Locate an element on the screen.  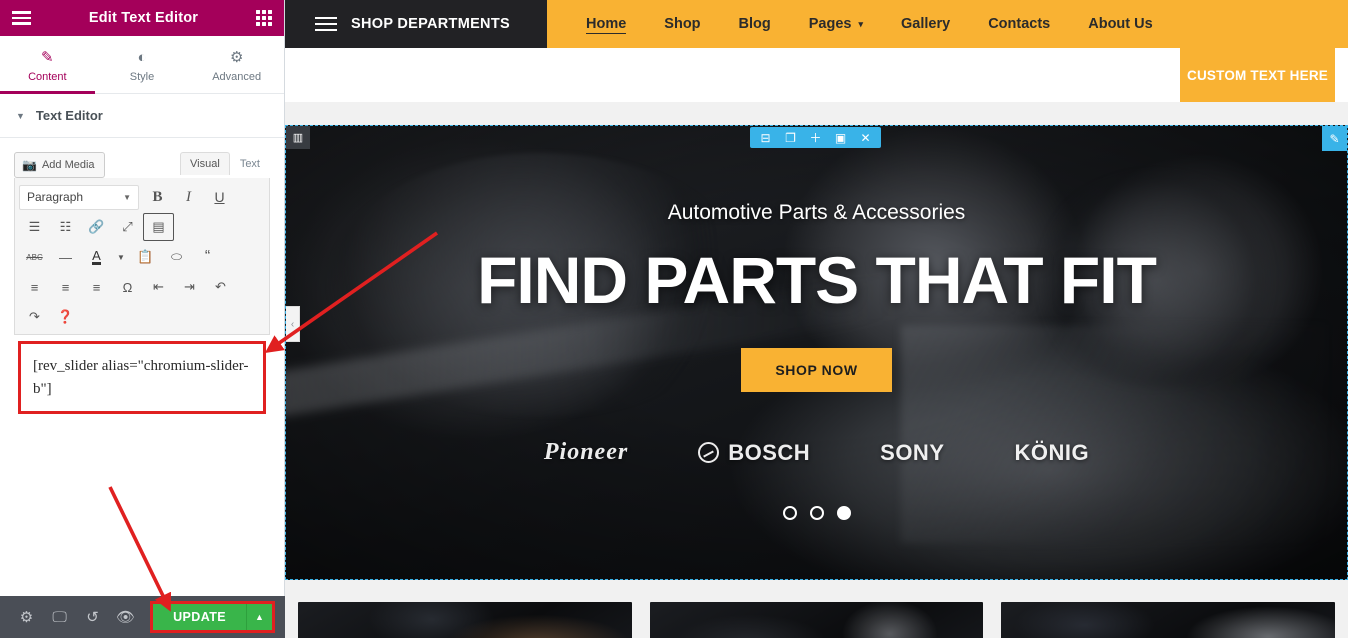
site-subheader: CUSTOM TEXT HERE is located at coordinates (816, 75).